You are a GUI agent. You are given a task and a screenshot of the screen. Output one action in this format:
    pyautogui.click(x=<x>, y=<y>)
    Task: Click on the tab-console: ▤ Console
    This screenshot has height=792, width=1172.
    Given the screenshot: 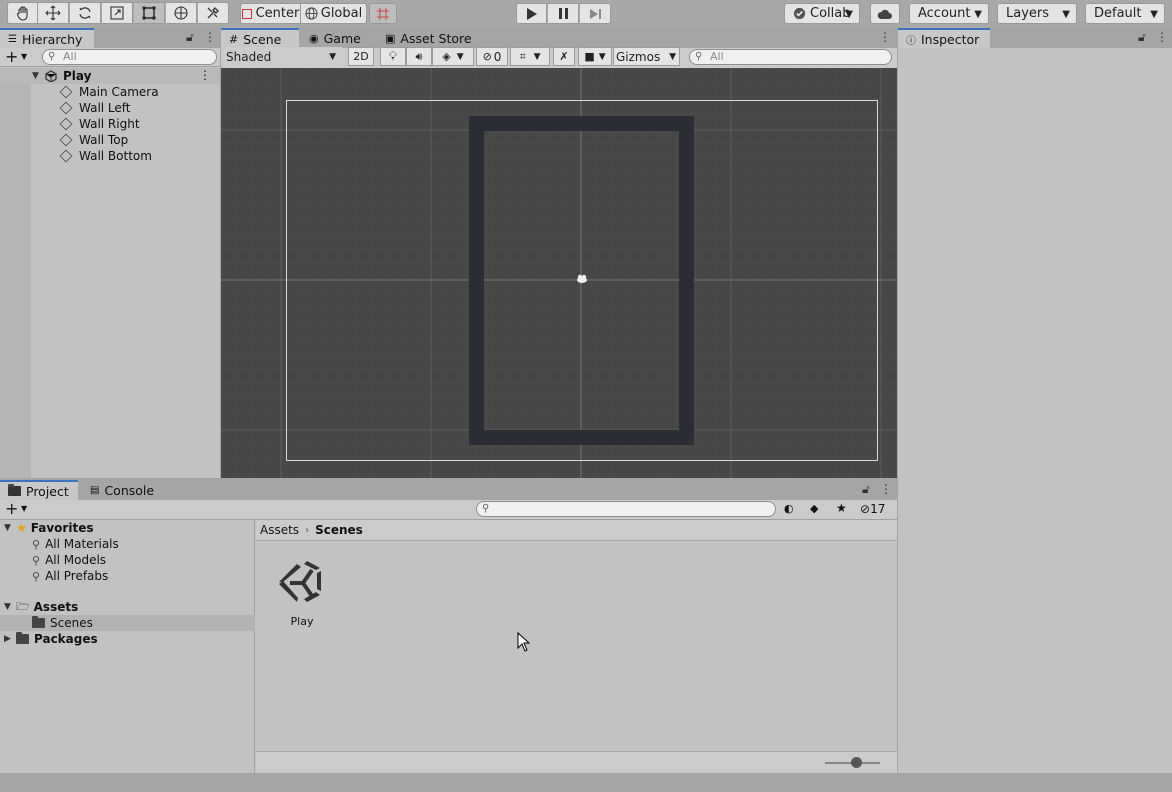 What is the action you would take?
    pyautogui.click(x=122, y=490)
    